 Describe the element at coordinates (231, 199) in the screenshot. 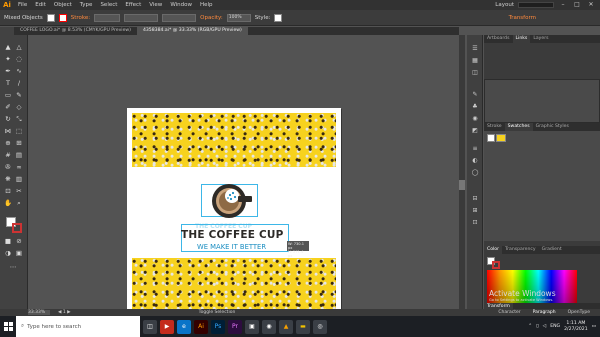

I see `coffee-cup-logo` at that location.